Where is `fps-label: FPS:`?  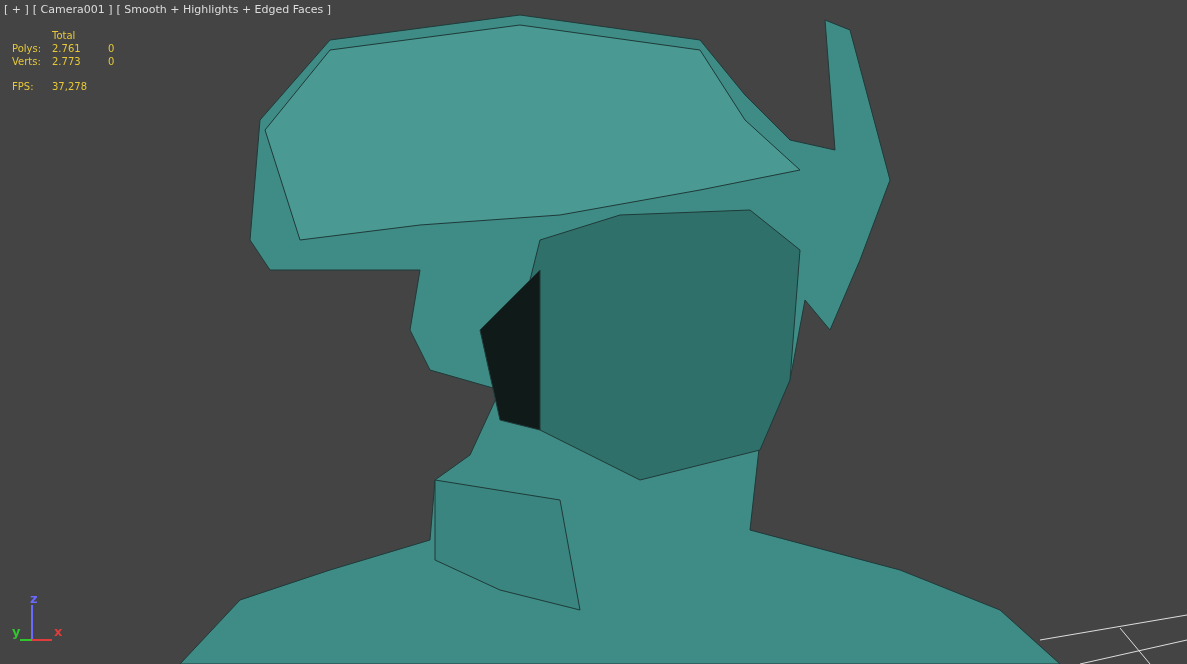
fps-label: FPS: is located at coordinates (23, 86).